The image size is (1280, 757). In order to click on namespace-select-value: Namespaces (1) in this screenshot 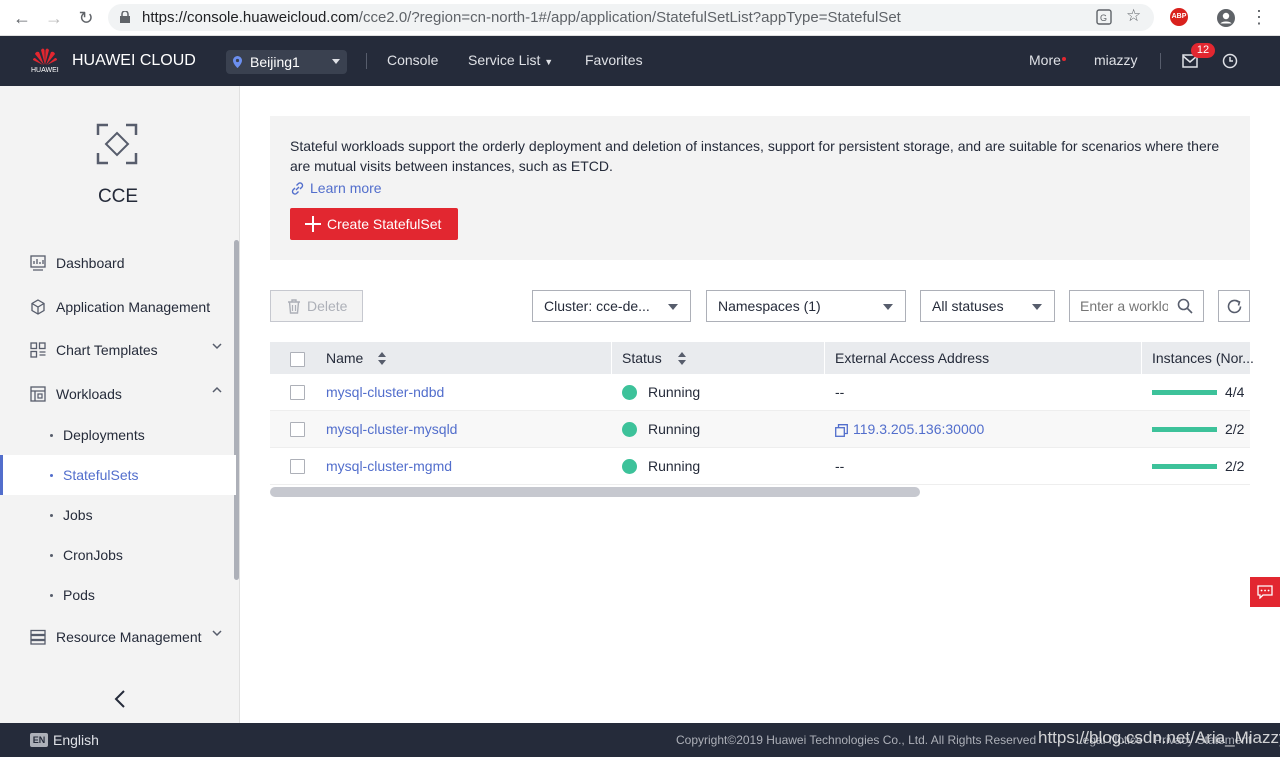, I will do `click(769, 306)`.